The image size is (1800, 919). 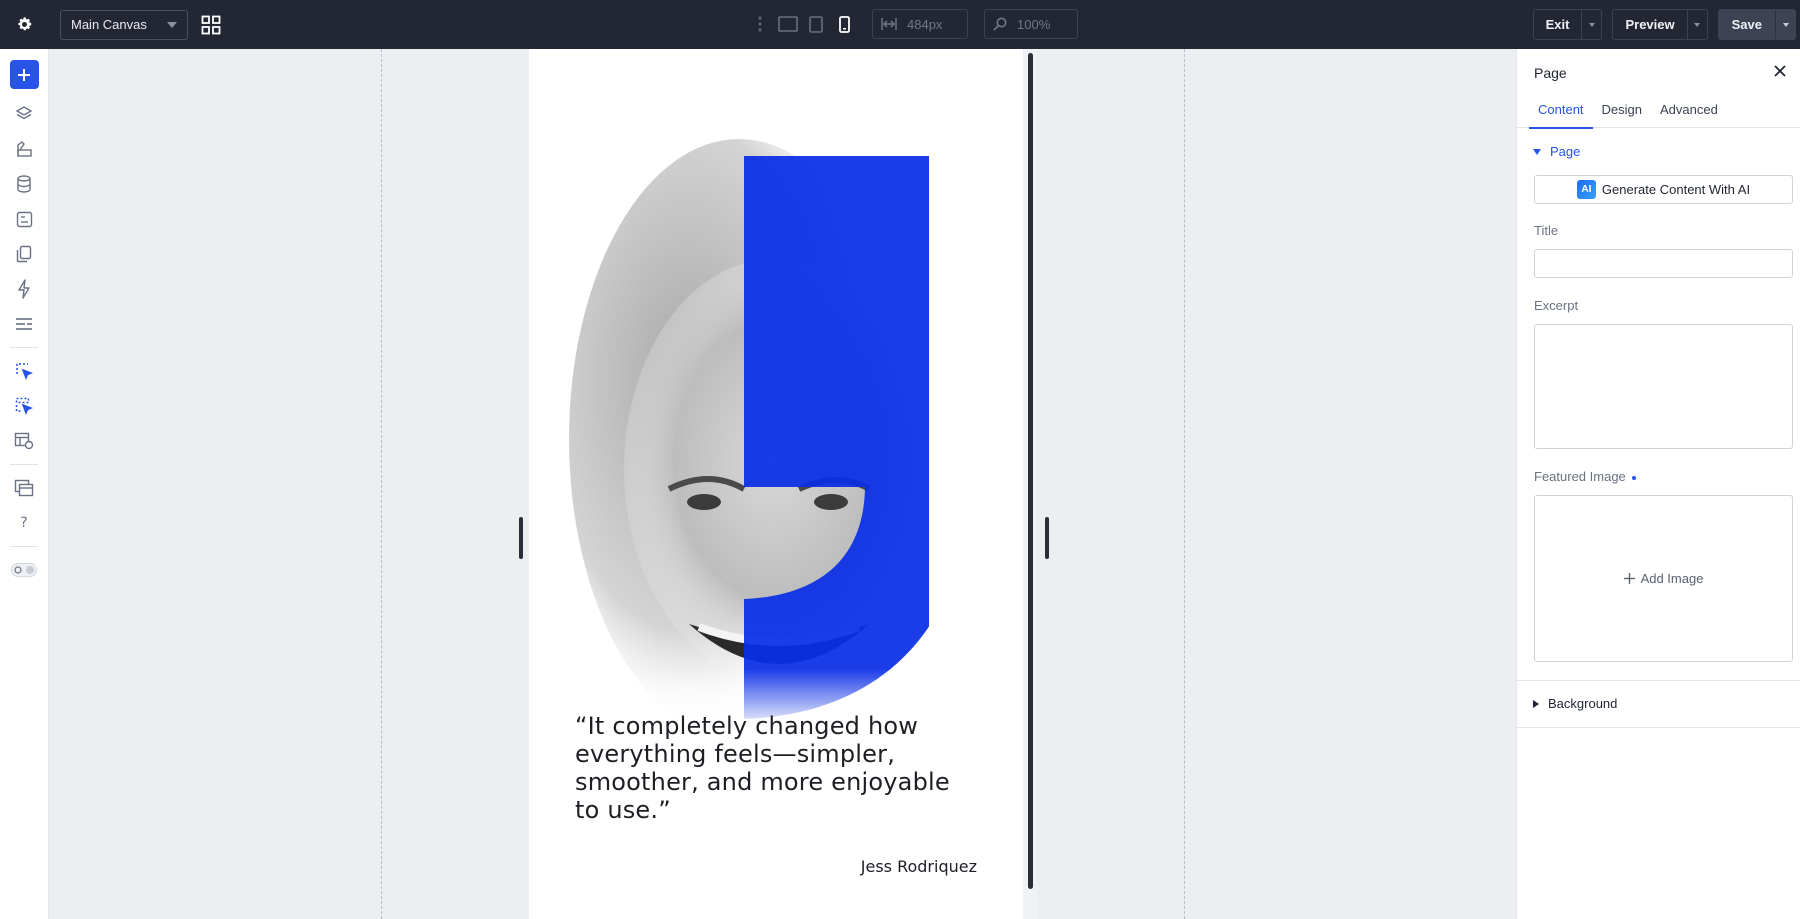 What do you see at coordinates (1672, 578) in the screenshot?
I see `add-image-label: Add Image` at bounding box center [1672, 578].